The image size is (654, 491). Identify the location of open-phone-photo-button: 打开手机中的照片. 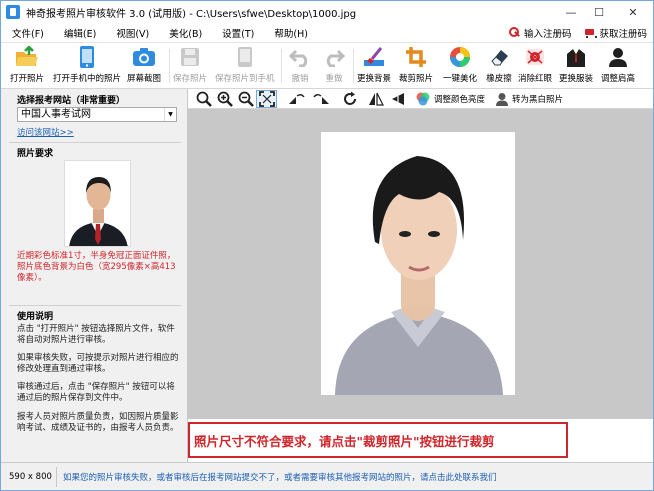
(87, 66).